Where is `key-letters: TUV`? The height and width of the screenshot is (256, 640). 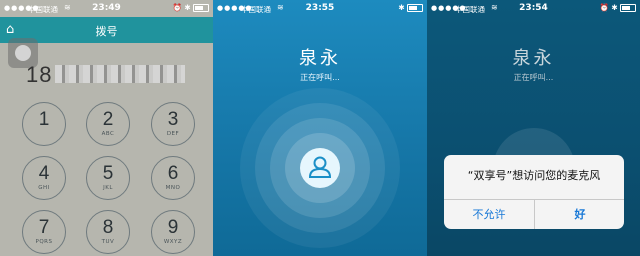 key-letters: TUV is located at coordinates (108, 242).